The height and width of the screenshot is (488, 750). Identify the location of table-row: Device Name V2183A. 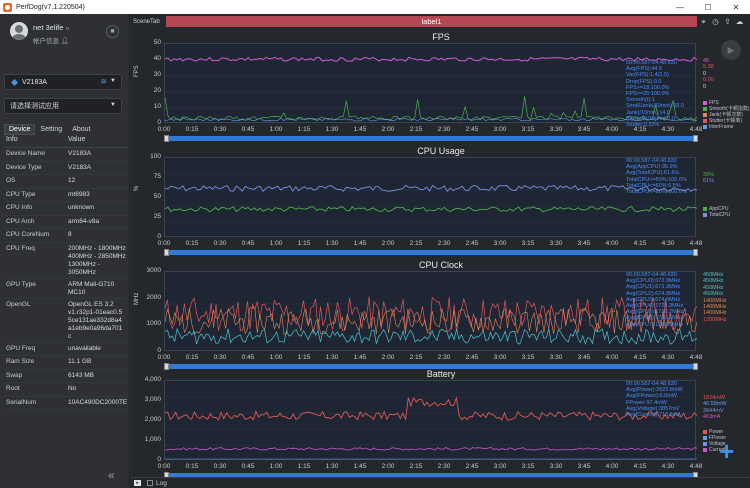
(66, 155).